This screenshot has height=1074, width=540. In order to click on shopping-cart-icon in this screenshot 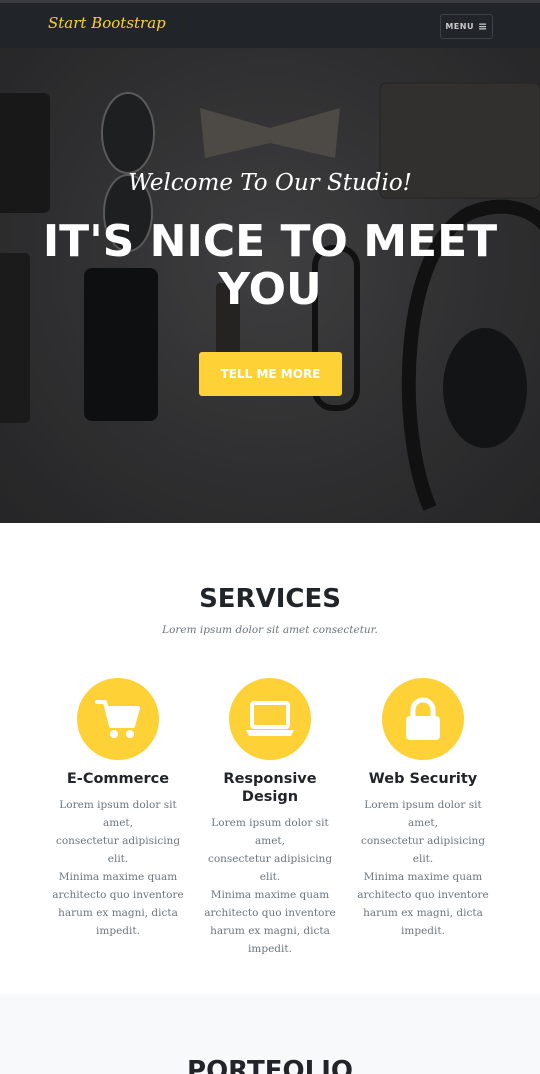, I will do `click(117, 719)`.